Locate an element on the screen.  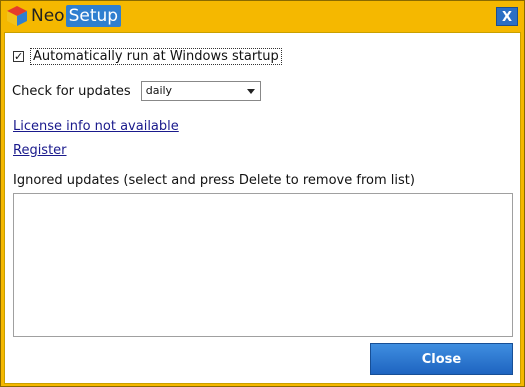
close-icon: X is located at coordinates (507, 17).